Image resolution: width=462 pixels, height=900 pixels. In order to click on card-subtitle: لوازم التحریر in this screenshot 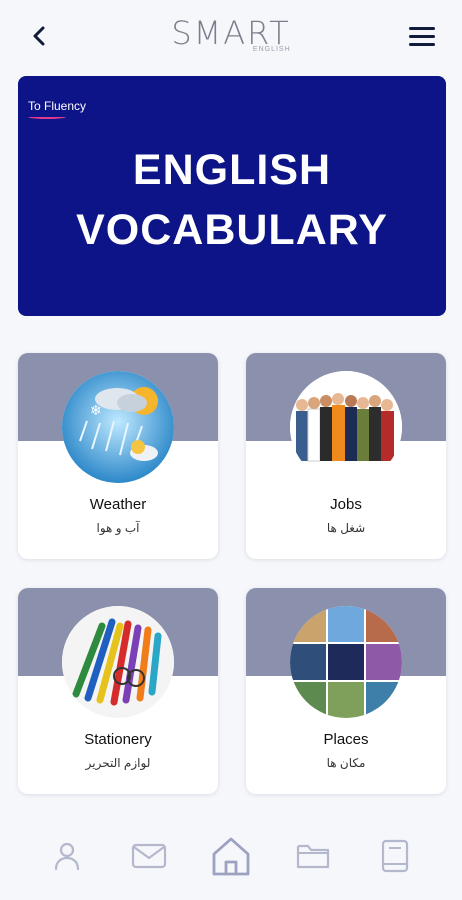, I will do `click(118, 763)`.